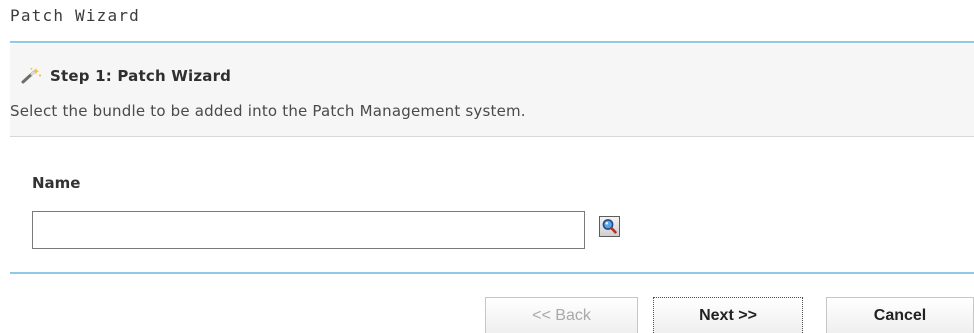 This screenshot has width=974, height=333. What do you see at coordinates (561, 315) in the screenshot?
I see `back-button: << Back` at bounding box center [561, 315].